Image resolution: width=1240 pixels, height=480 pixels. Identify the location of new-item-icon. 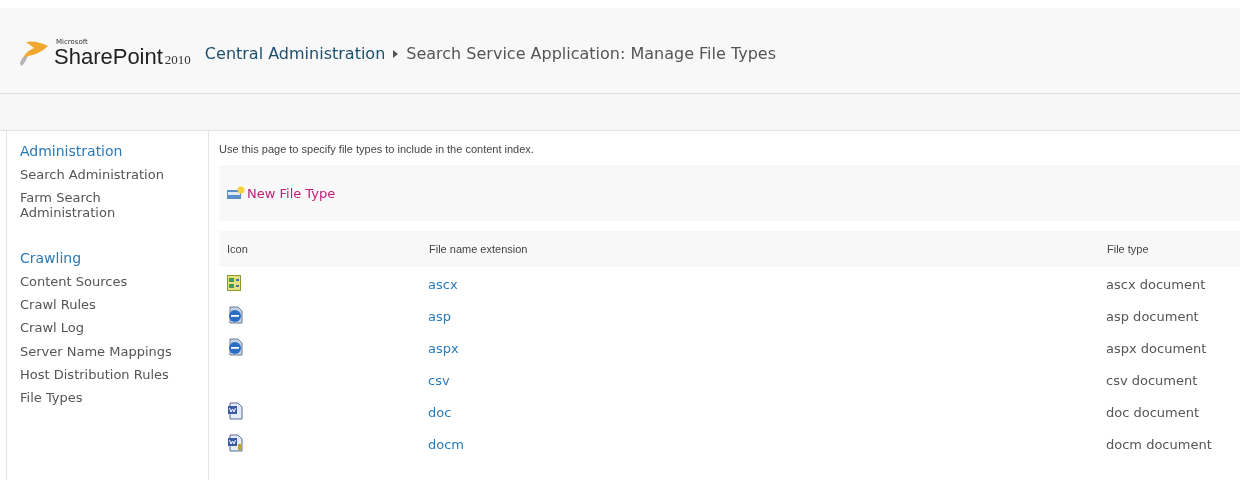
(236, 193).